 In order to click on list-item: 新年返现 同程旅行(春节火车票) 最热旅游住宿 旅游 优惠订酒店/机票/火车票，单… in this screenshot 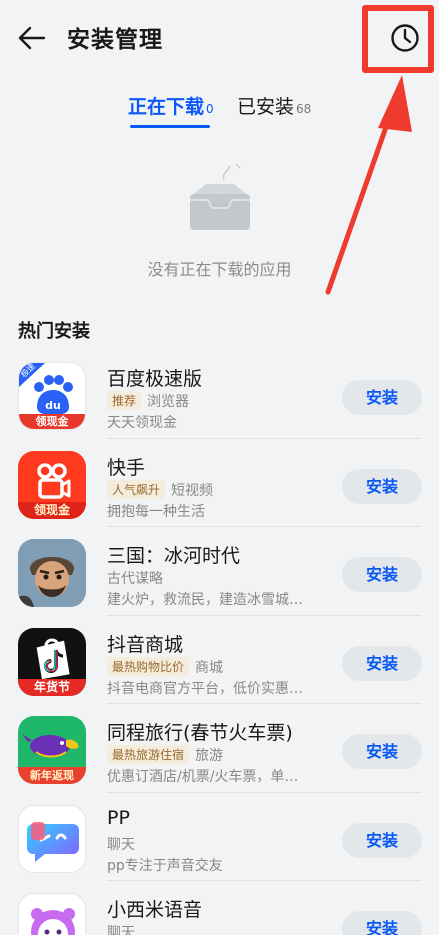, I will do `click(219, 748)`.